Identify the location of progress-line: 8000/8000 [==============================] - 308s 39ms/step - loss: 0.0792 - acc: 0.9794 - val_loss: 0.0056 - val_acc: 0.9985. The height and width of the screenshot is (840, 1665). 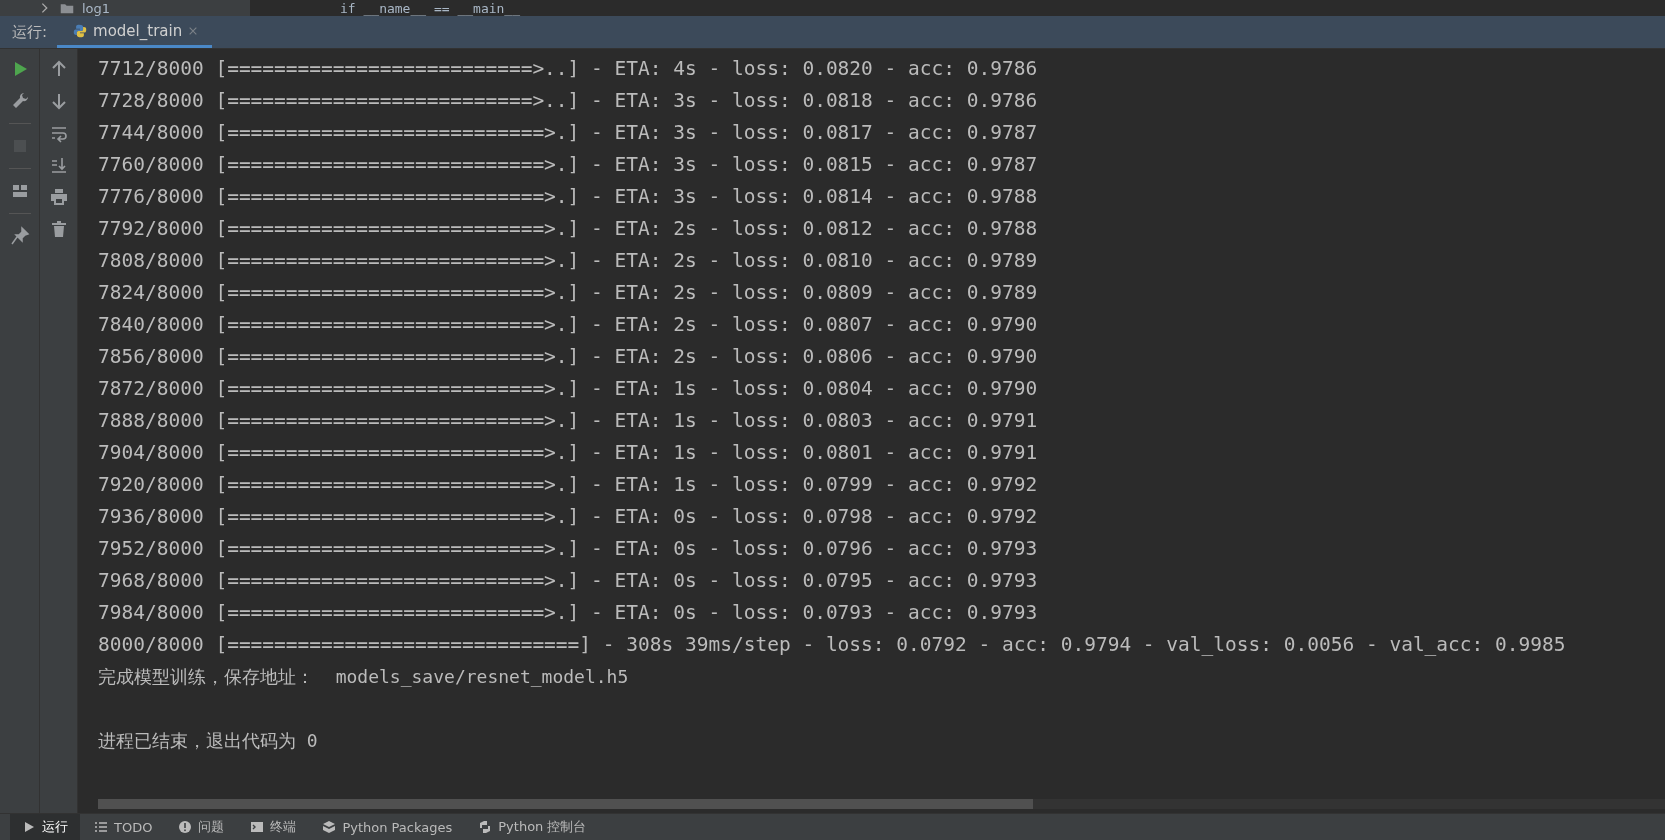
(832, 645).